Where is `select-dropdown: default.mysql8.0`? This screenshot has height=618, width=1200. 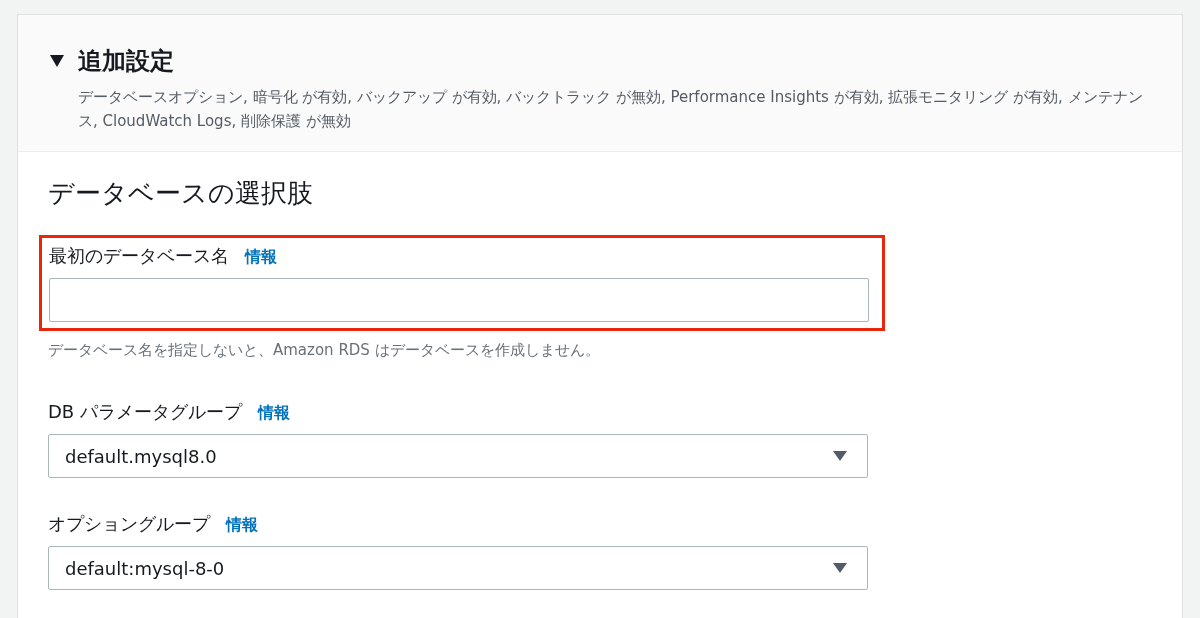 select-dropdown: default.mysql8.0 is located at coordinates (458, 456).